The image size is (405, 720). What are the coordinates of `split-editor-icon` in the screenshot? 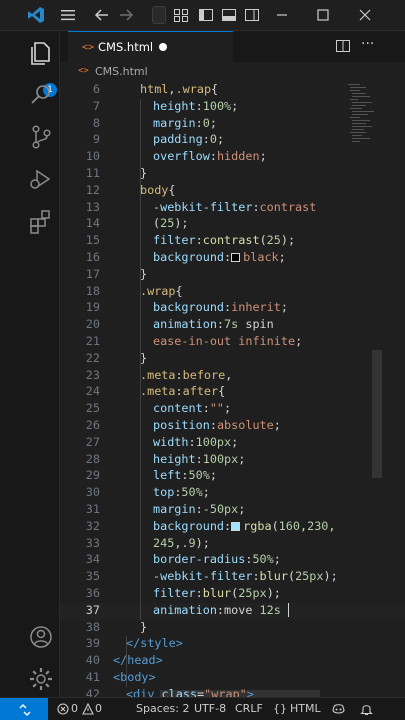 It's located at (343, 46).